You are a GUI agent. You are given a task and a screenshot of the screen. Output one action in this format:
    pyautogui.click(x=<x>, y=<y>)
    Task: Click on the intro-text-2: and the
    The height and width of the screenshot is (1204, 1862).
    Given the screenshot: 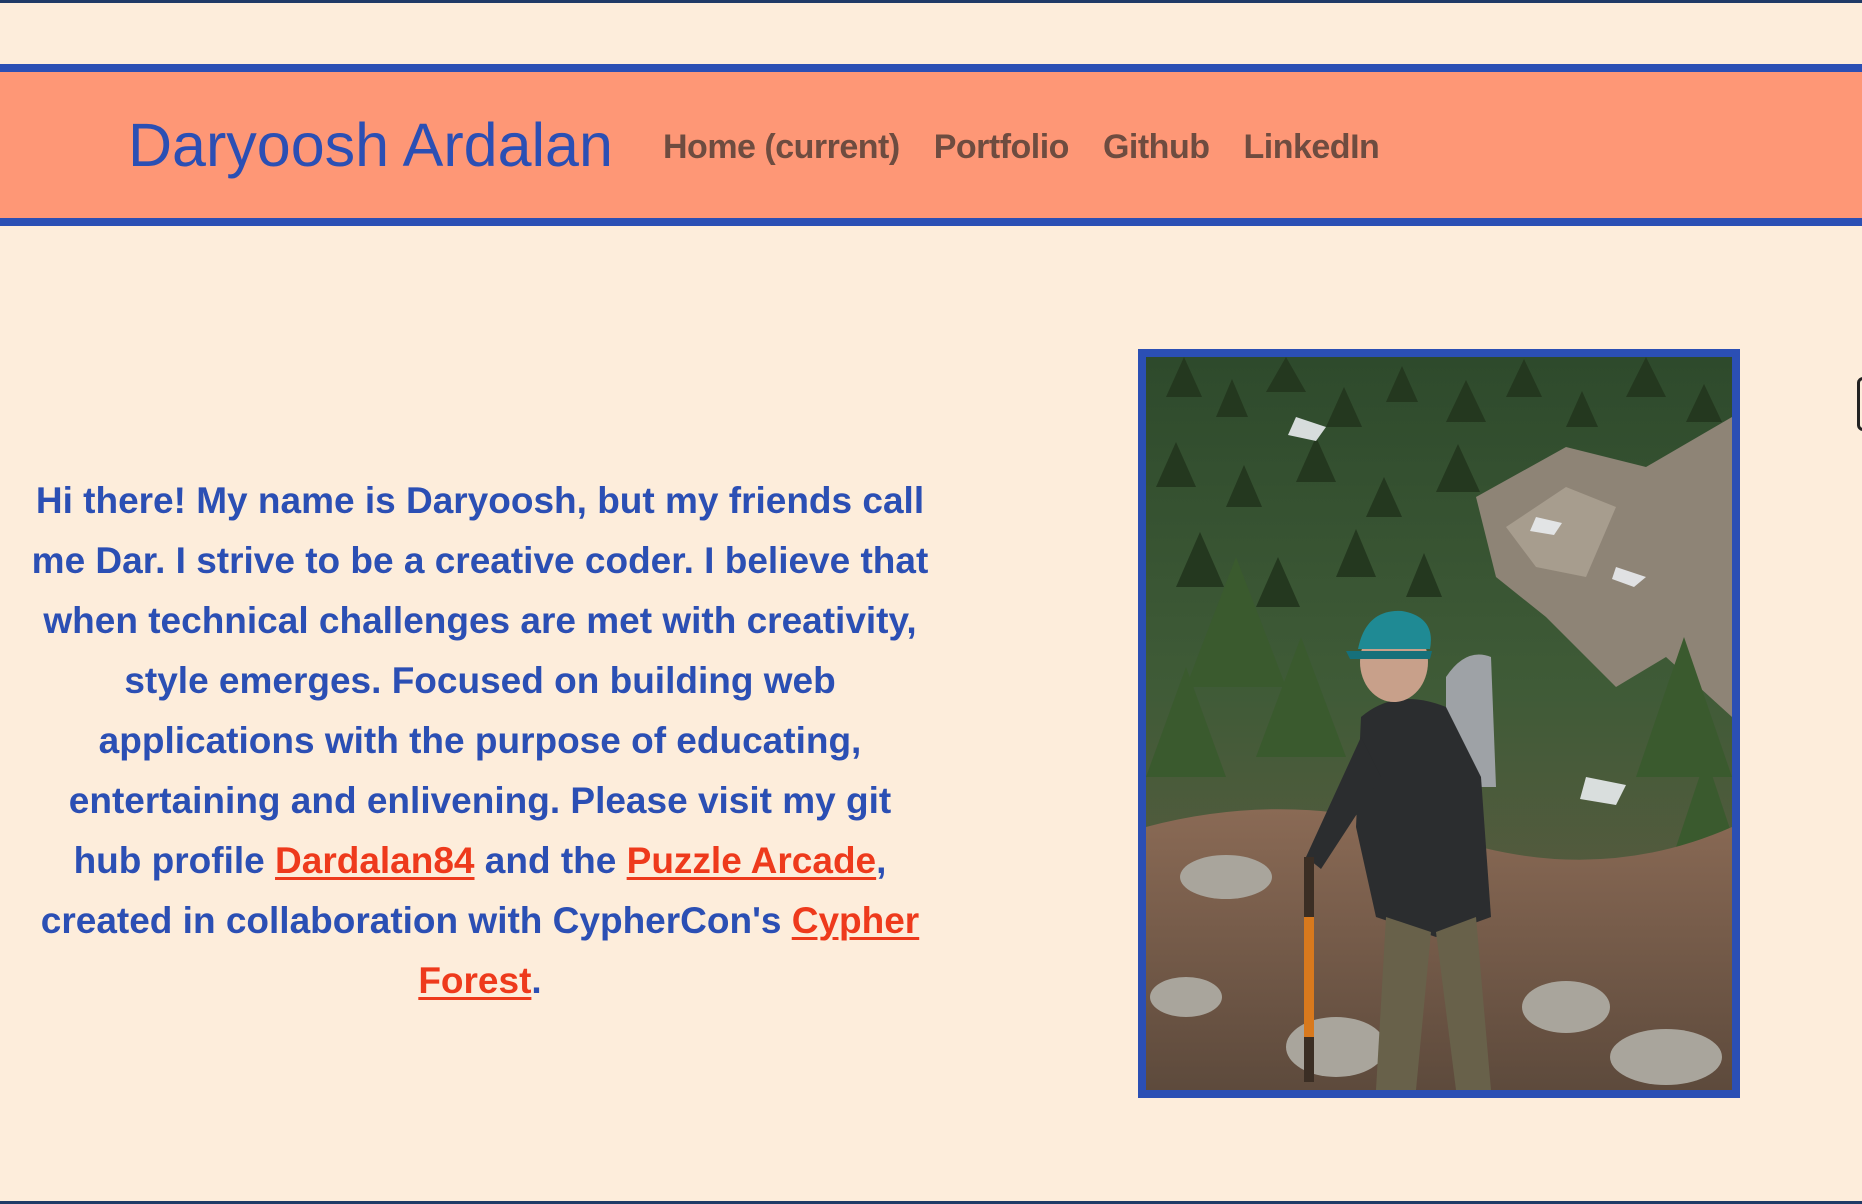 What is the action you would take?
    pyautogui.click(x=550, y=860)
    